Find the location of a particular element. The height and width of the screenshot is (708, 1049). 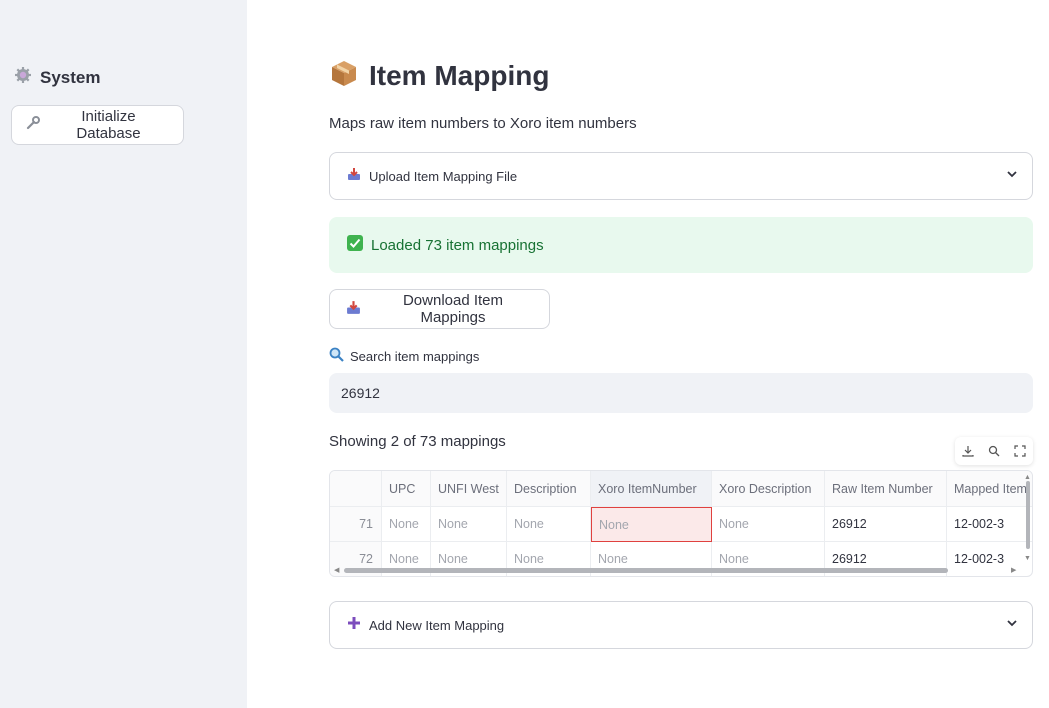

search-icon is located at coordinates (994, 451).